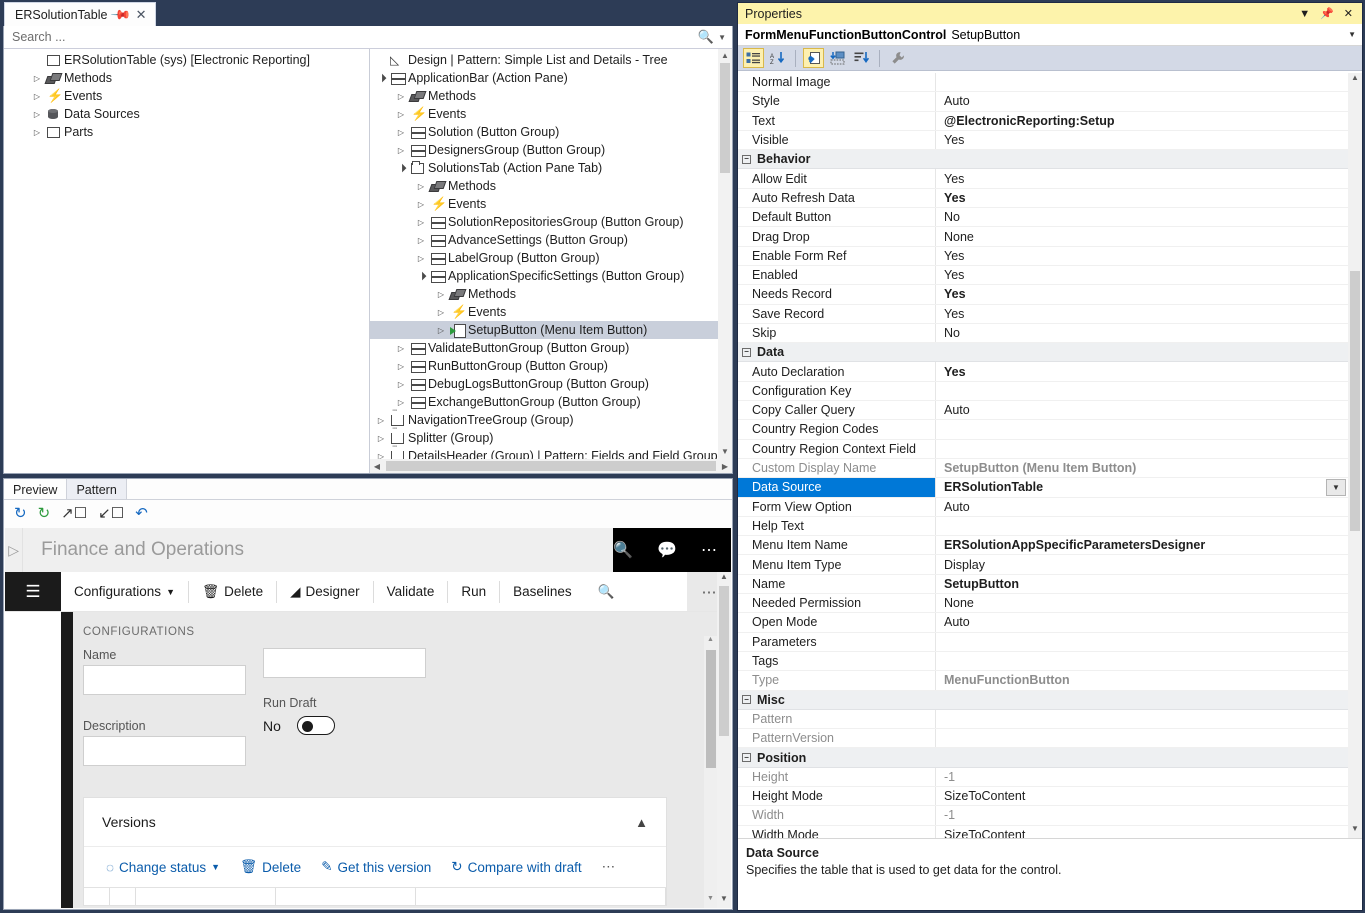 Image resolution: width=1365 pixels, height=913 pixels. Describe the element at coordinates (609, 867) in the screenshot. I see `fo-versions-overflow-ellipsis-icon: ⋯` at that location.